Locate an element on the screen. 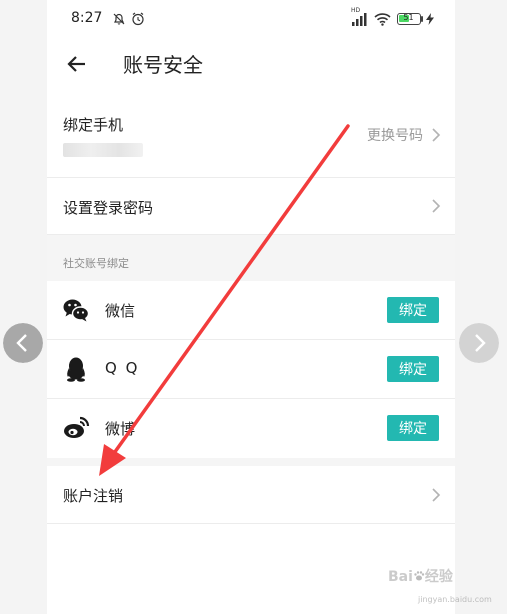 The image size is (507, 614). bind-wechat-button: 绑定 is located at coordinates (413, 310).